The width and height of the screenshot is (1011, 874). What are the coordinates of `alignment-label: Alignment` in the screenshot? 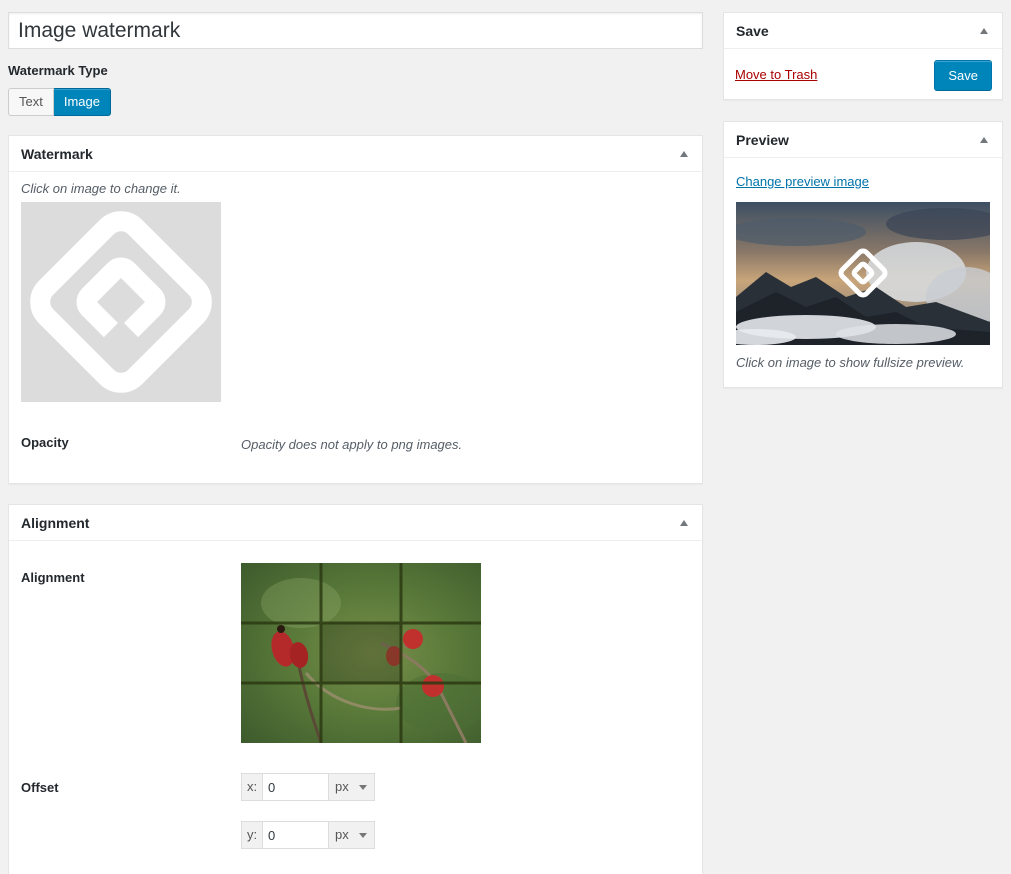 It's located at (53, 577).